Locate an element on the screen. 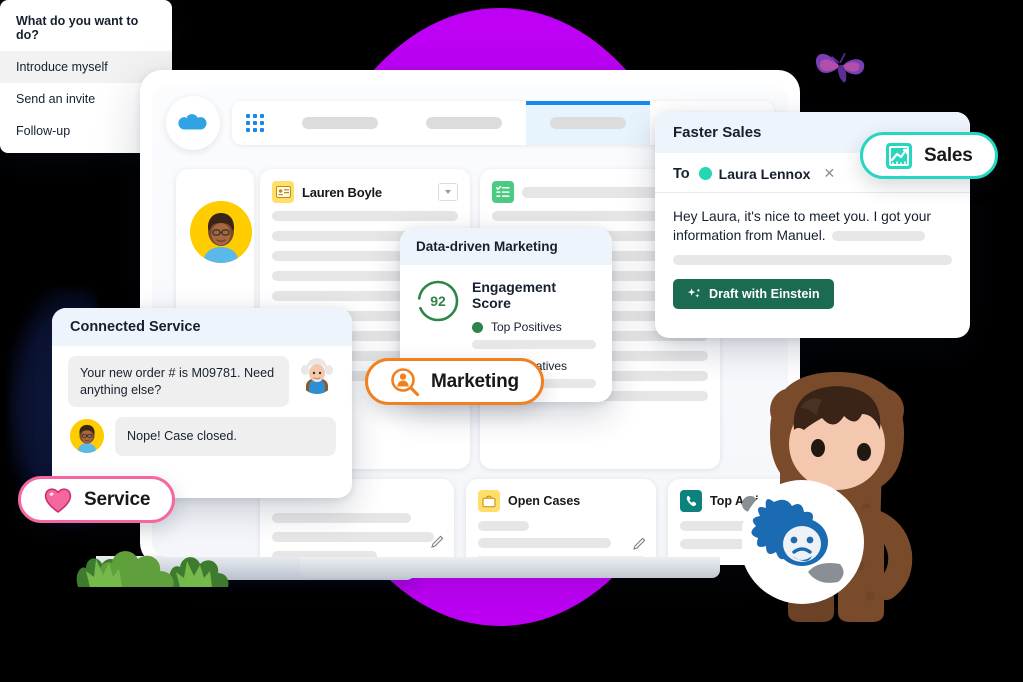 This screenshot has height=682, width=1023. phone-glyph is located at coordinates (691, 500).